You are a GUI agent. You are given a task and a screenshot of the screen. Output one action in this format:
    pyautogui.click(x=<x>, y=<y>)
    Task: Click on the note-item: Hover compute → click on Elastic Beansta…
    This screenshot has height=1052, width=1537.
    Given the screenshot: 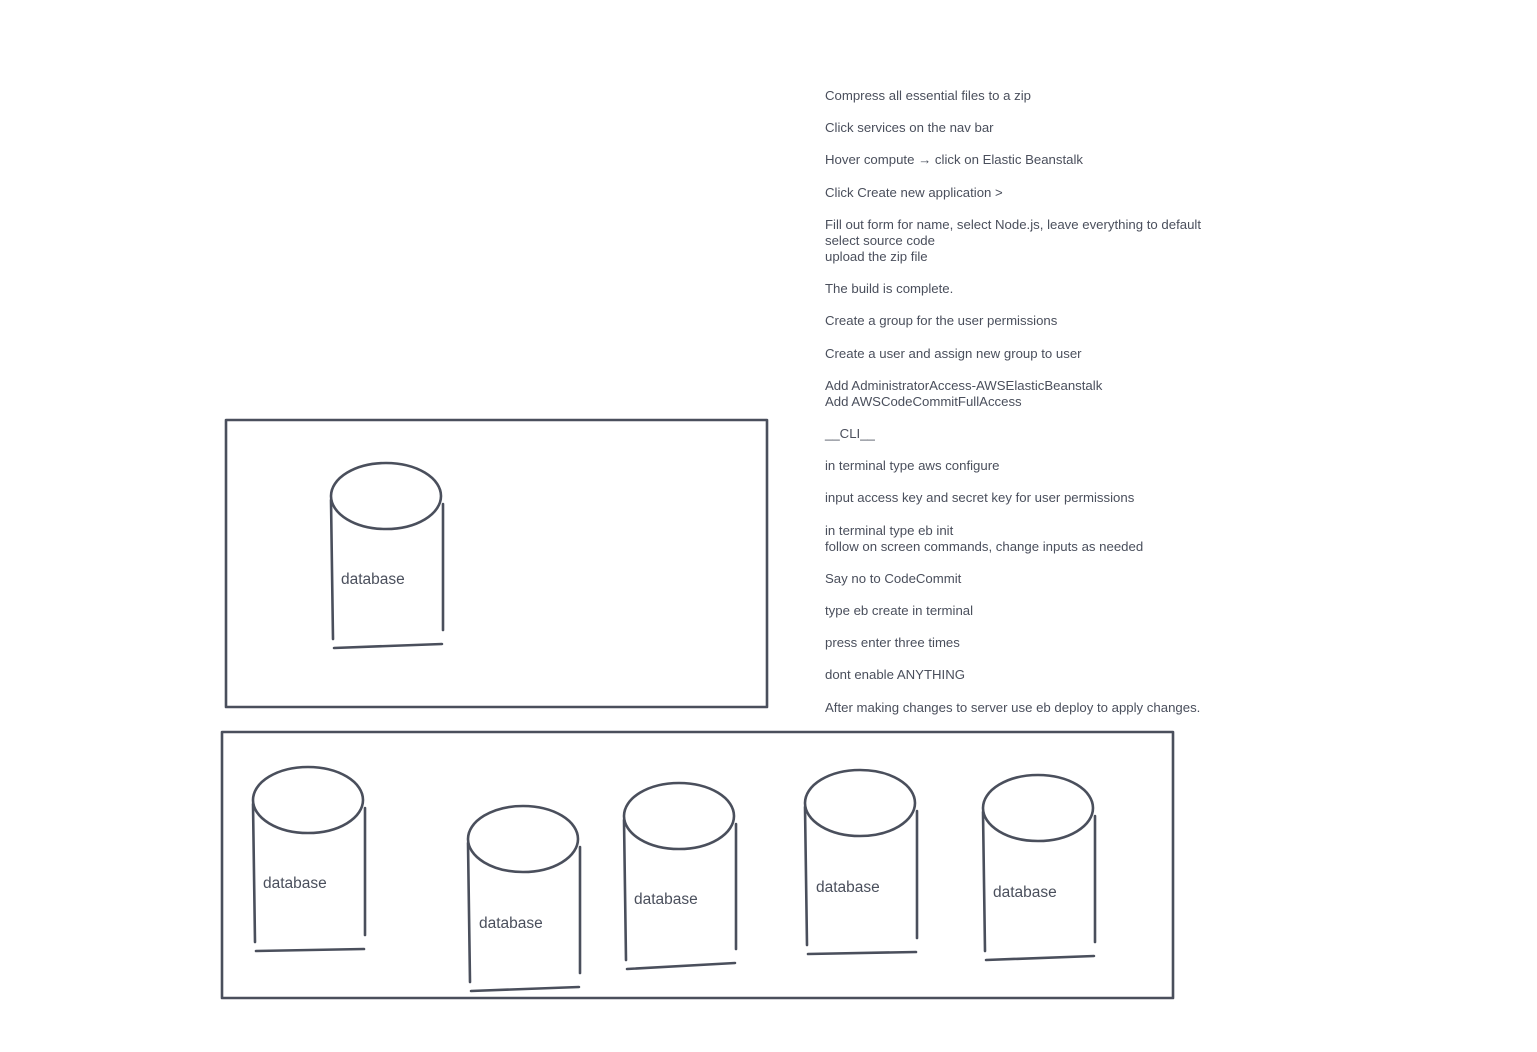 What is the action you would take?
    pyautogui.click(x=1060, y=160)
    